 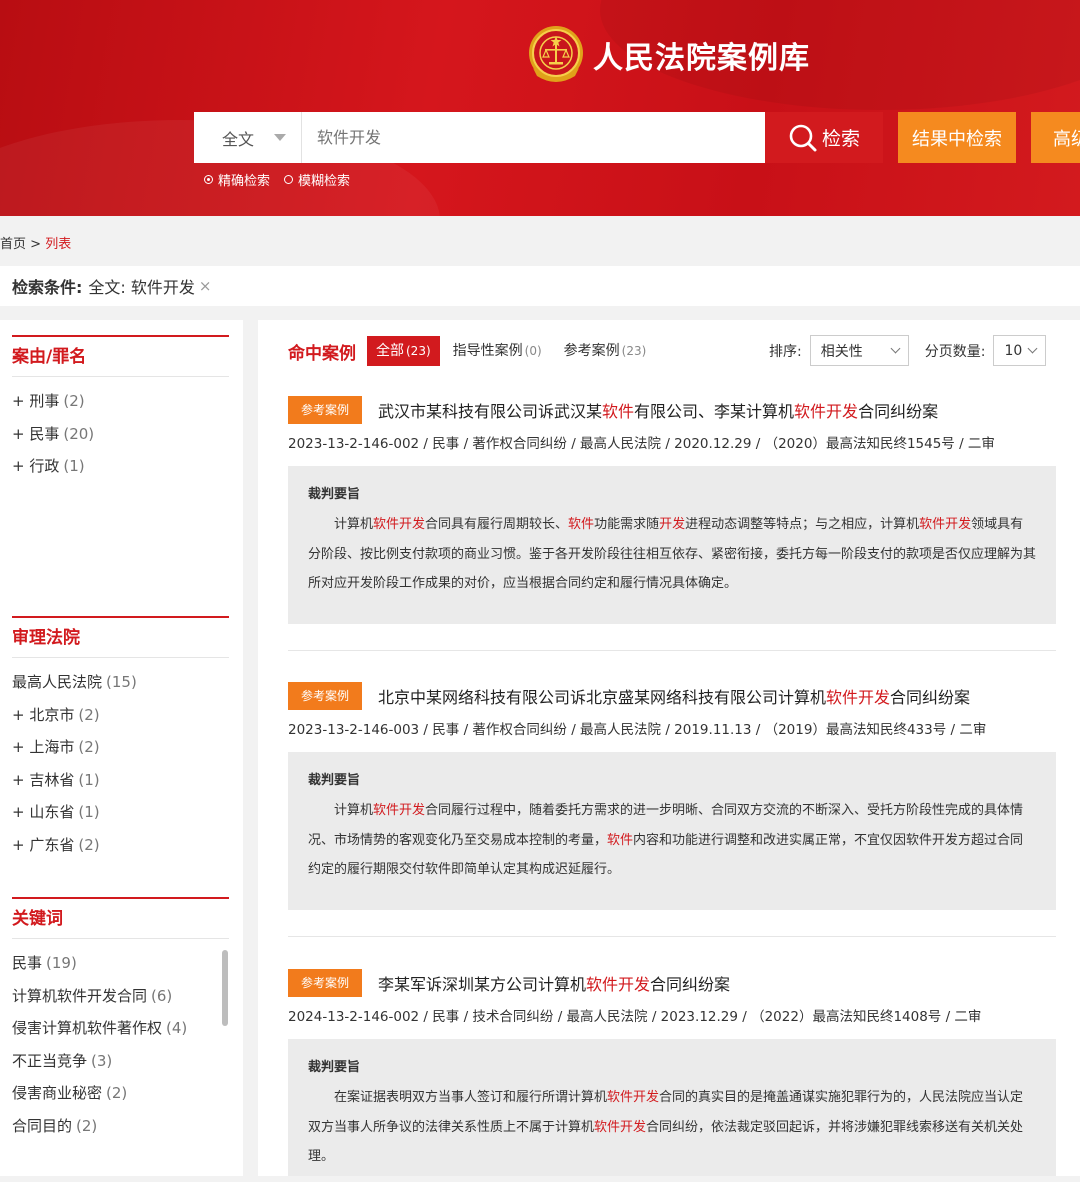 I want to click on advanced-search-button: 高级检索, so click(x=1055, y=137).